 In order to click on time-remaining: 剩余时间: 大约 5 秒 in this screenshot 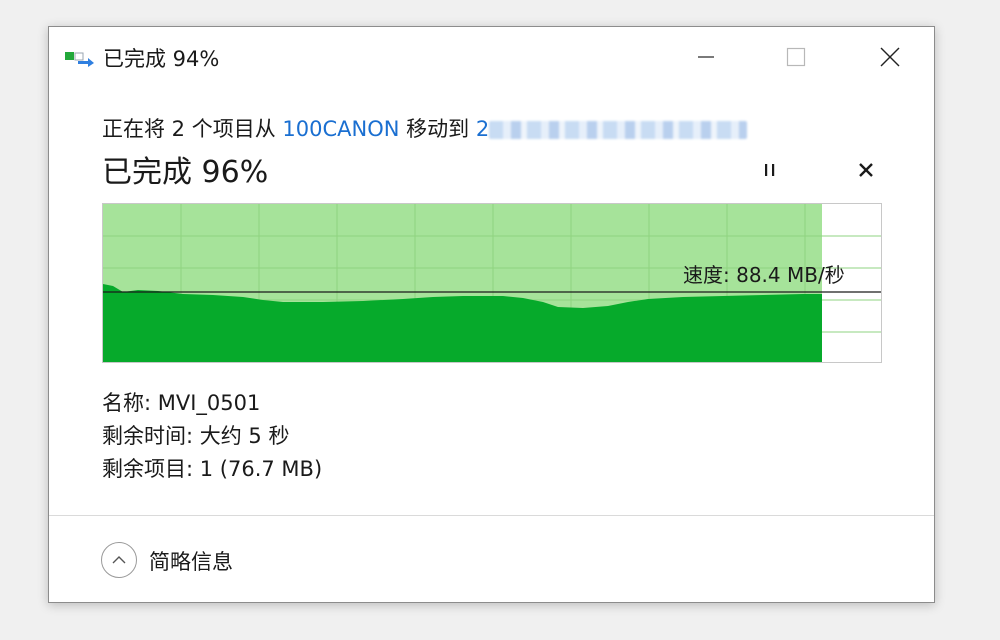, I will do `click(196, 436)`.